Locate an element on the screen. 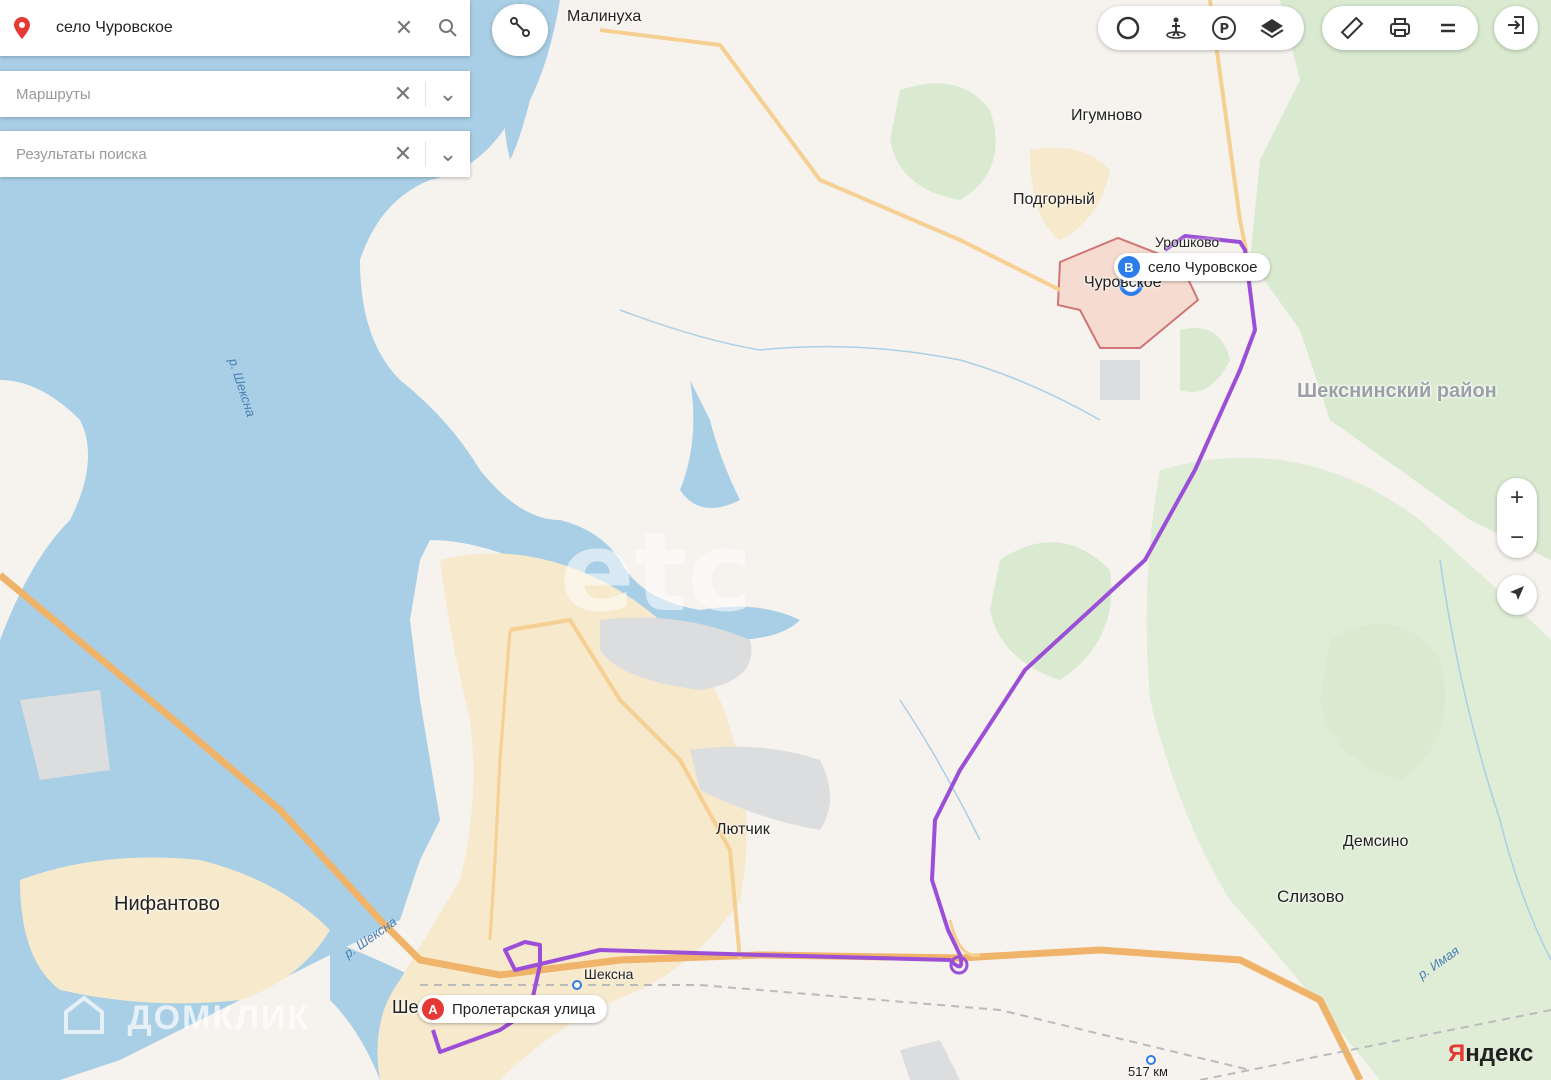 The width and height of the screenshot is (1551, 1080). end-point-marker: B село Чуровское is located at coordinates (1192, 267).